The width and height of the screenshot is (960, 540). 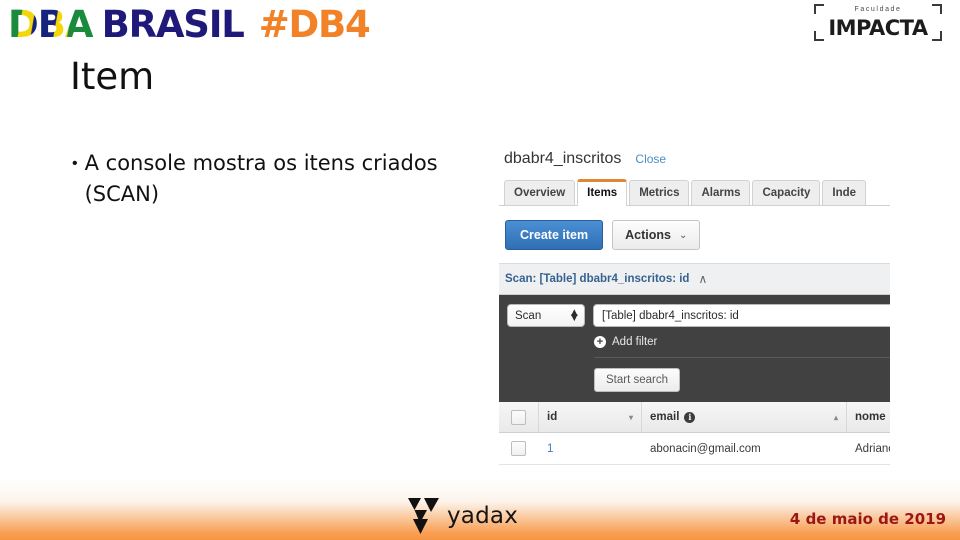 I want to click on impacta-logo: Faculdade IMPACTA, so click(x=878, y=23).